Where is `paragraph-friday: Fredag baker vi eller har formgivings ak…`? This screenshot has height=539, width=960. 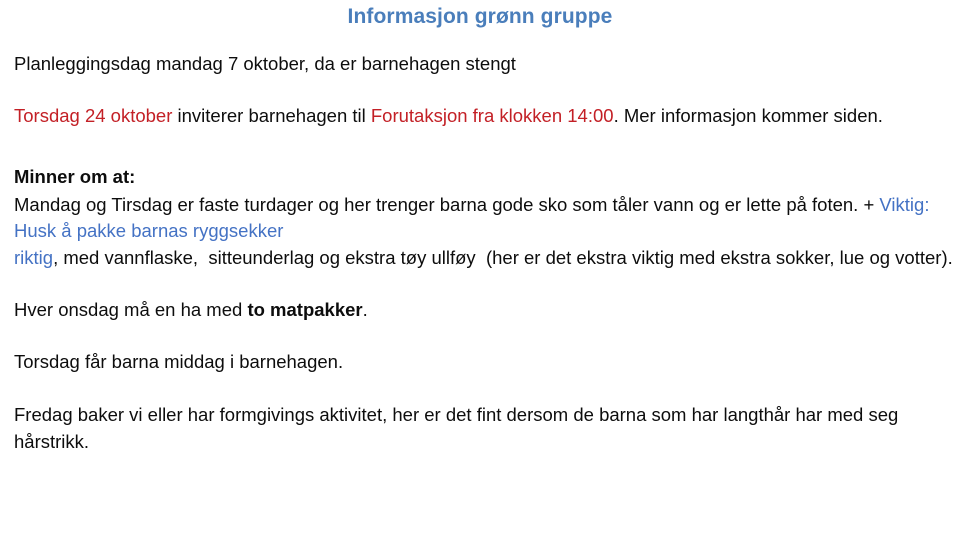
paragraph-friday: Fredag baker vi eller har formgivings ak… is located at coordinates (480, 428).